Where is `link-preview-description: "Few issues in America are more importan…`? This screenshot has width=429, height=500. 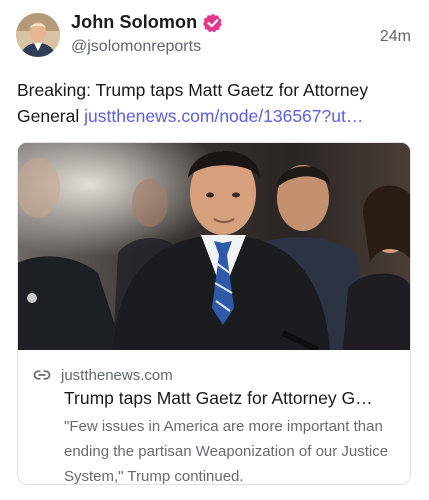 link-preview-description: "Few issues in America are more importan… is located at coordinates (226, 451).